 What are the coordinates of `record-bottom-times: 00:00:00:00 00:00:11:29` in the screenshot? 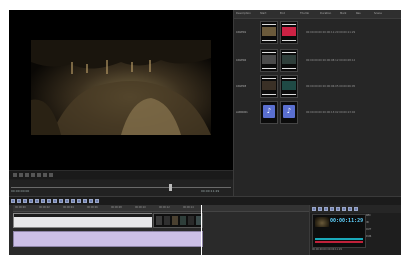 It's located at (327, 249).